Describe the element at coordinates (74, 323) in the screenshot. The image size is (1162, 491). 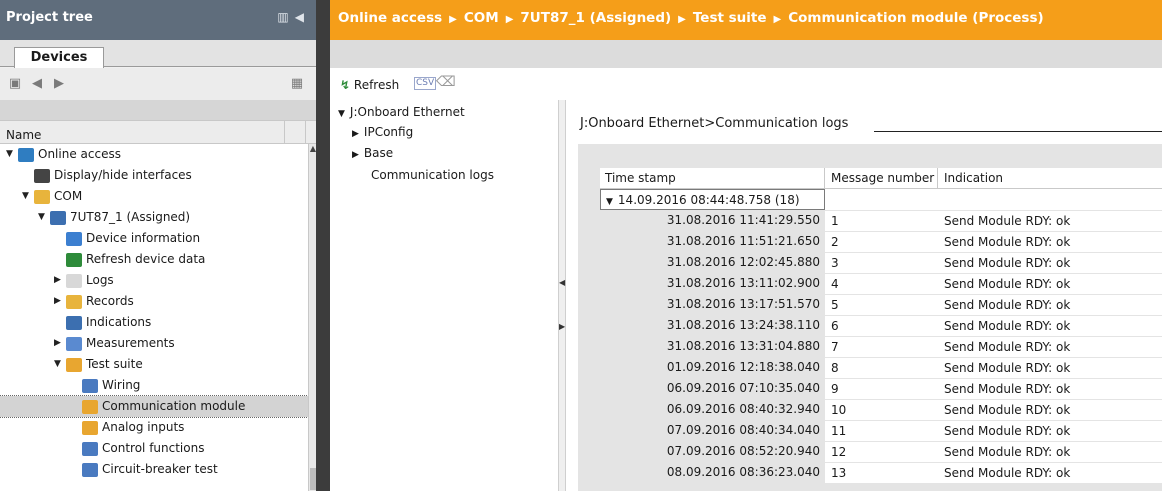
I see `indications-icon` at that location.